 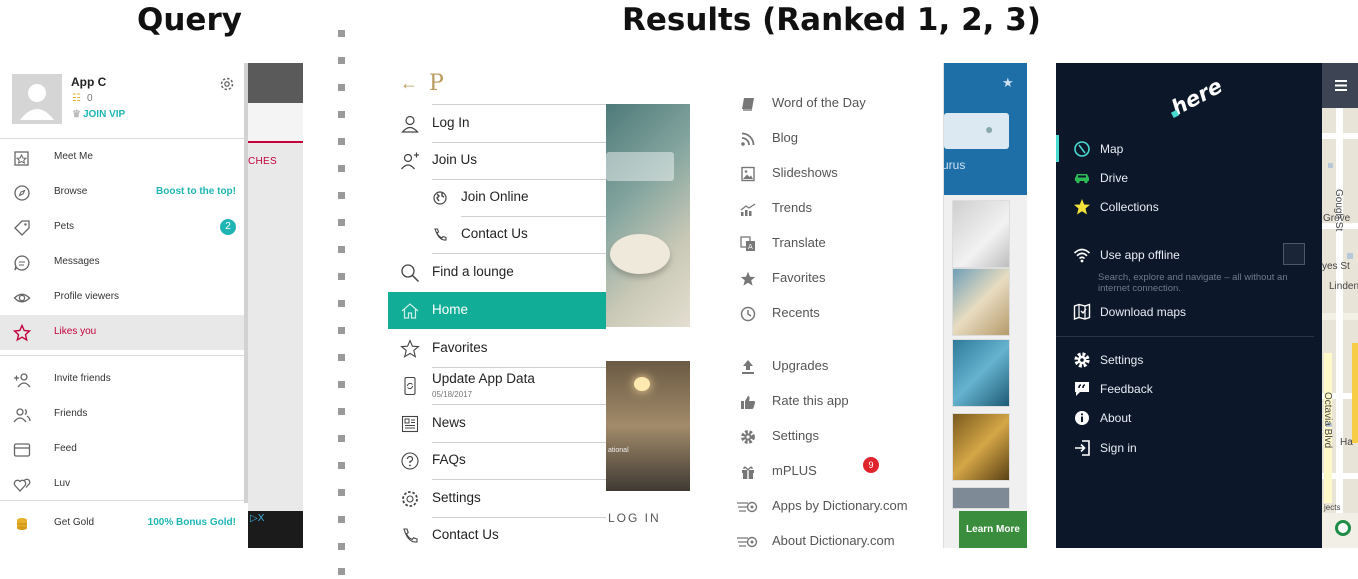 What do you see at coordinates (1336, 266) in the screenshot?
I see `street-label: yes St` at bounding box center [1336, 266].